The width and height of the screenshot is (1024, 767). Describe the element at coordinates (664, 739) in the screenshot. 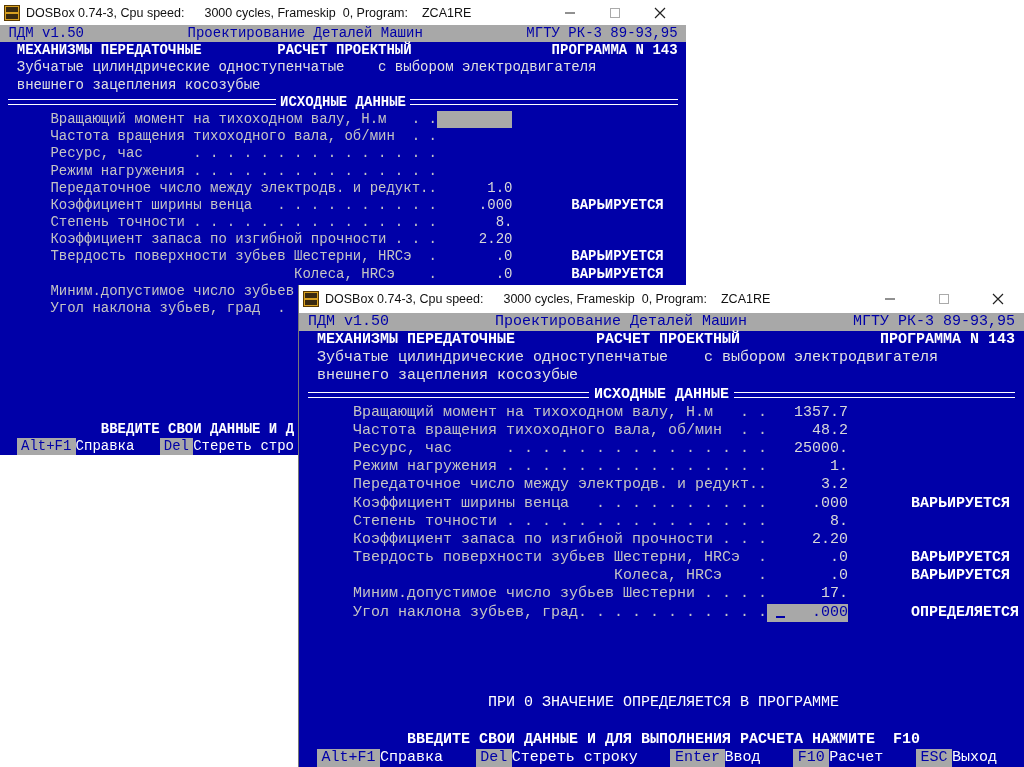

I see `prompt-text: ВВЕДИТЕ СВОИ ДАННЫЕ И ДЛЯ ВЫПОЛНЕНИЯ РАСЧЕТА НАЖМИТЕ F10` at that location.